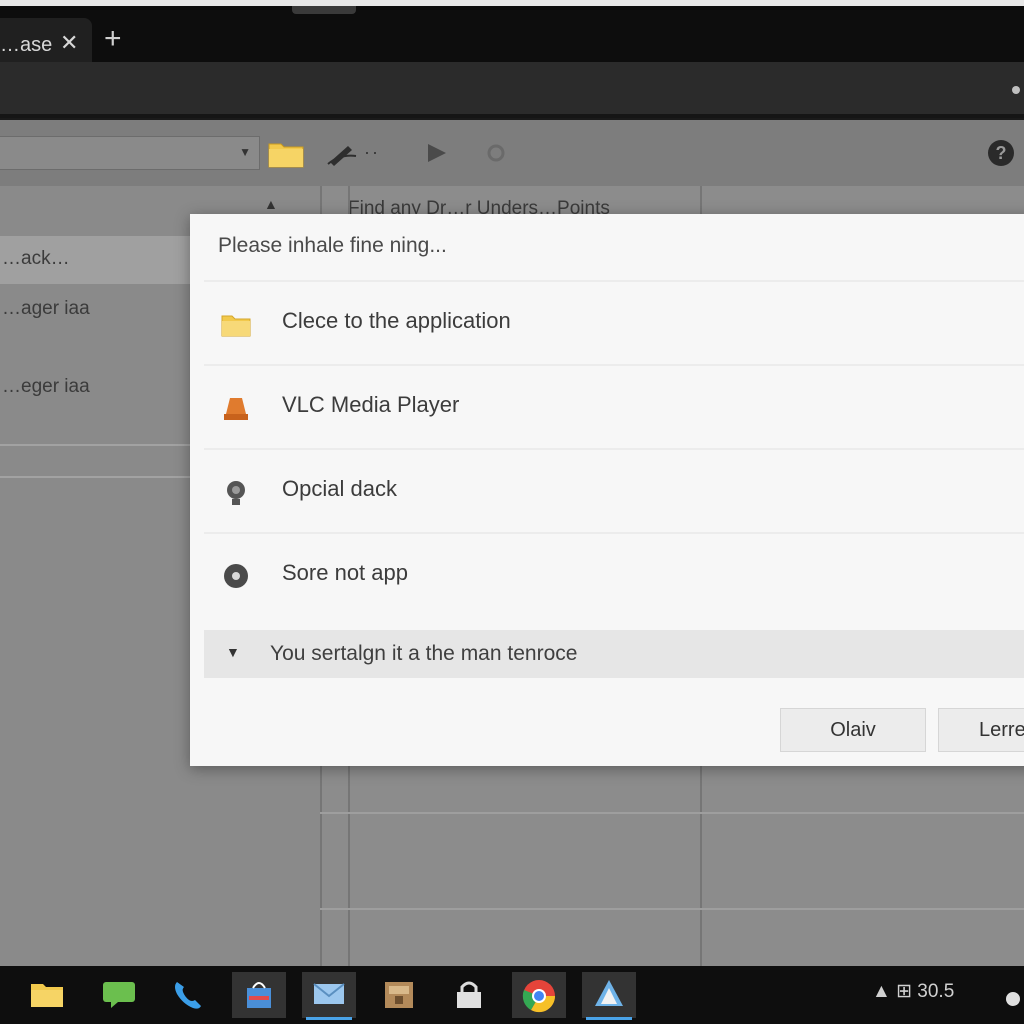  I want to click on option-label: Clece to the application, so click(396, 320).